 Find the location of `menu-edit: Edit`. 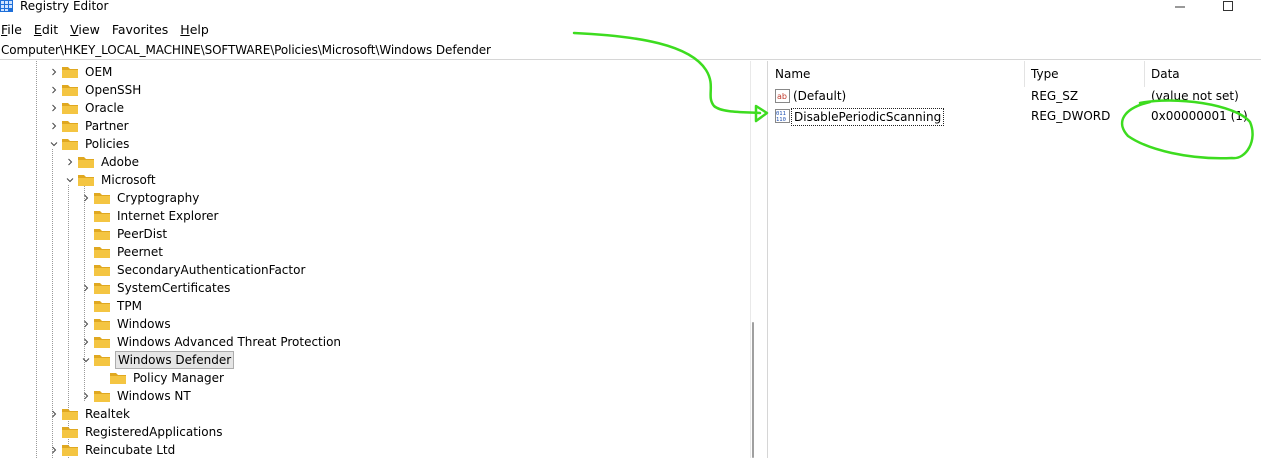

menu-edit: Edit is located at coordinates (49, 30).